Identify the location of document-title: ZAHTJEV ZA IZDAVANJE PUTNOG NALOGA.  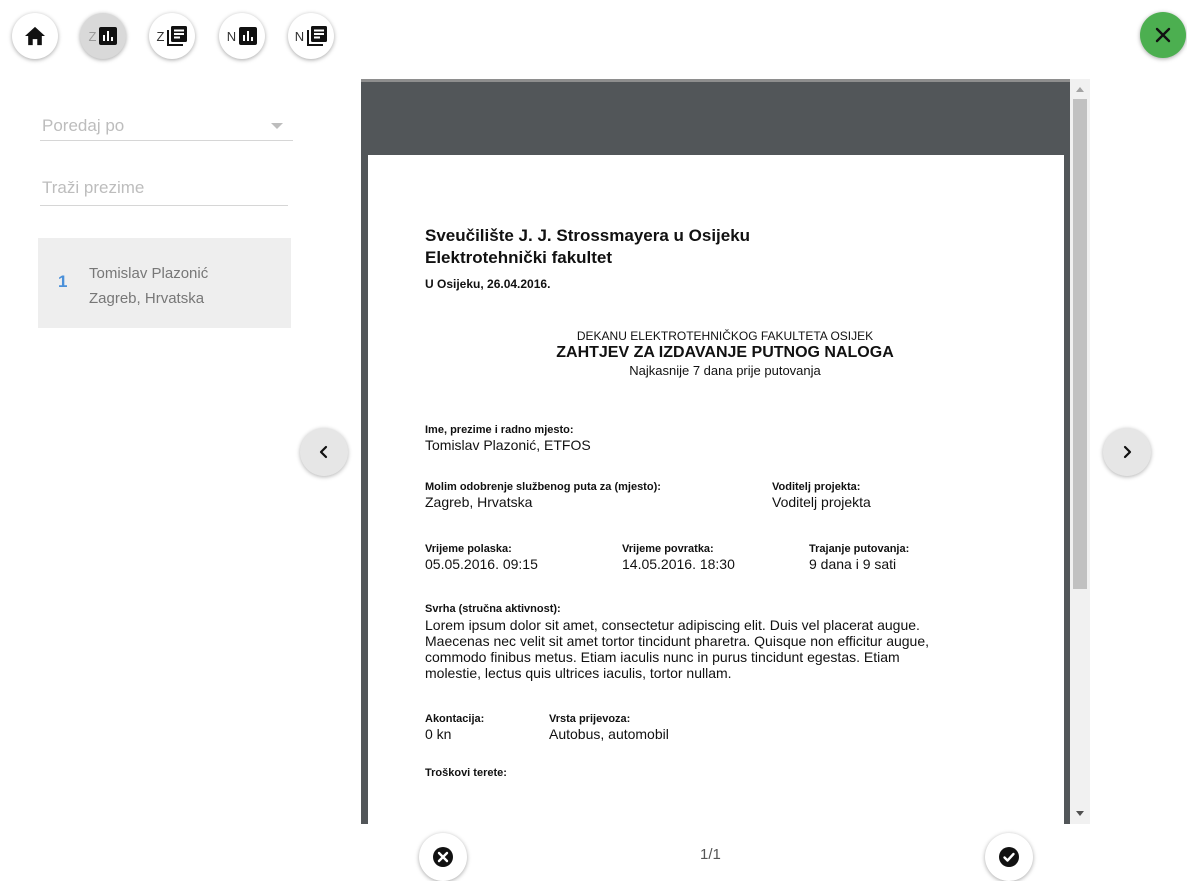
(725, 352).